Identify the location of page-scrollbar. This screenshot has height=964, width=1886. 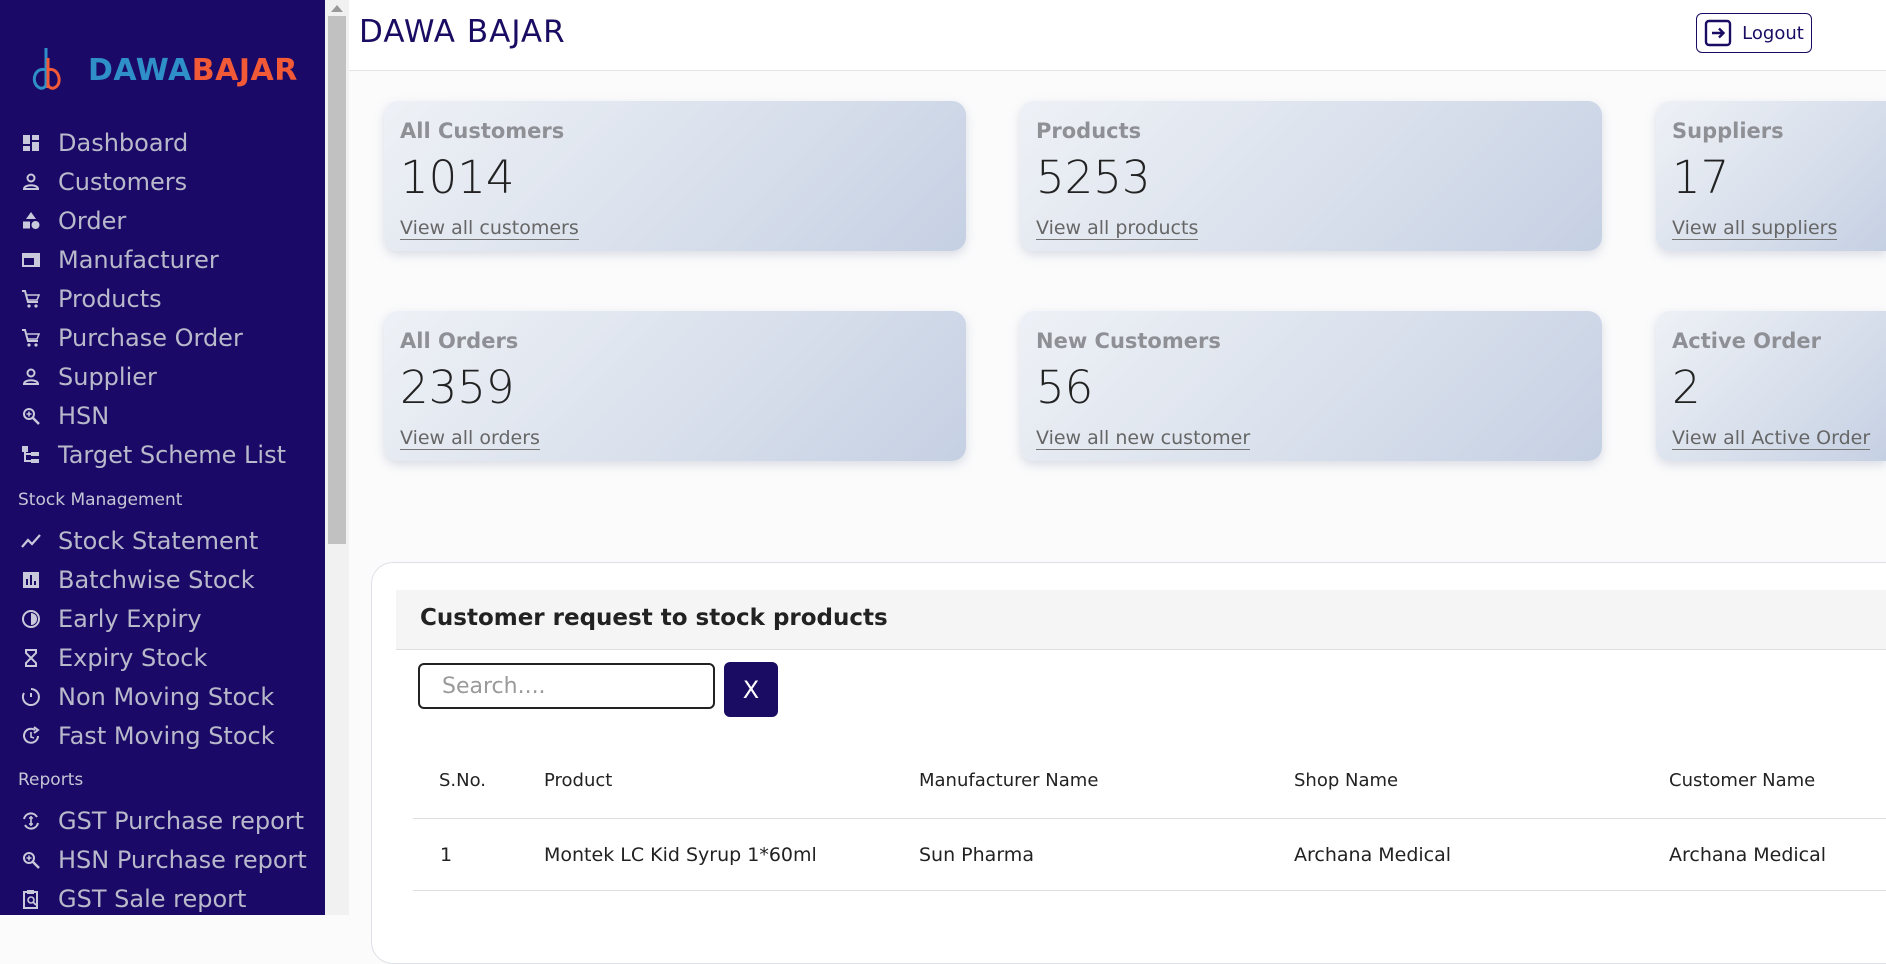
(337, 457).